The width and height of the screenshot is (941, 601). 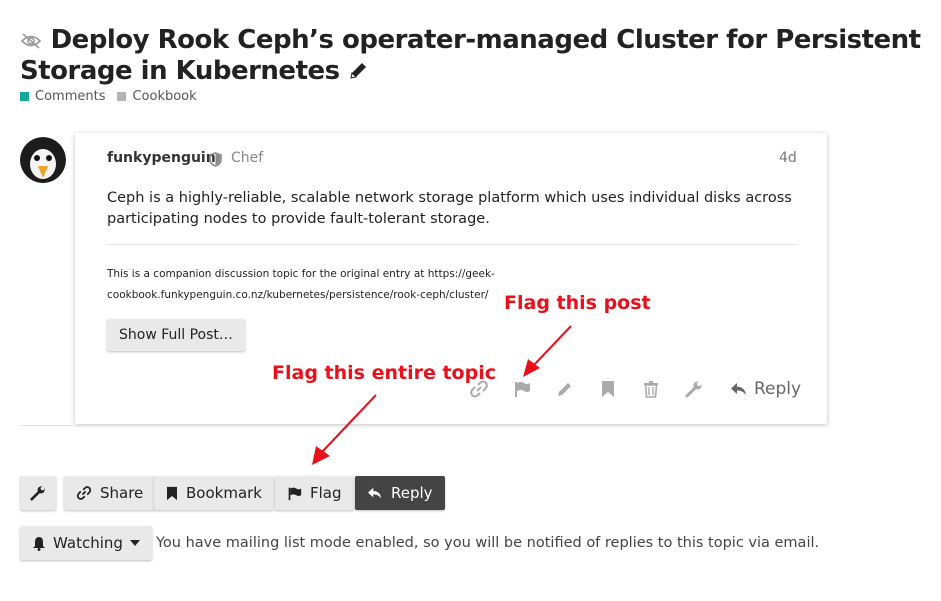 I want to click on wrench-icon, so click(x=37, y=493).